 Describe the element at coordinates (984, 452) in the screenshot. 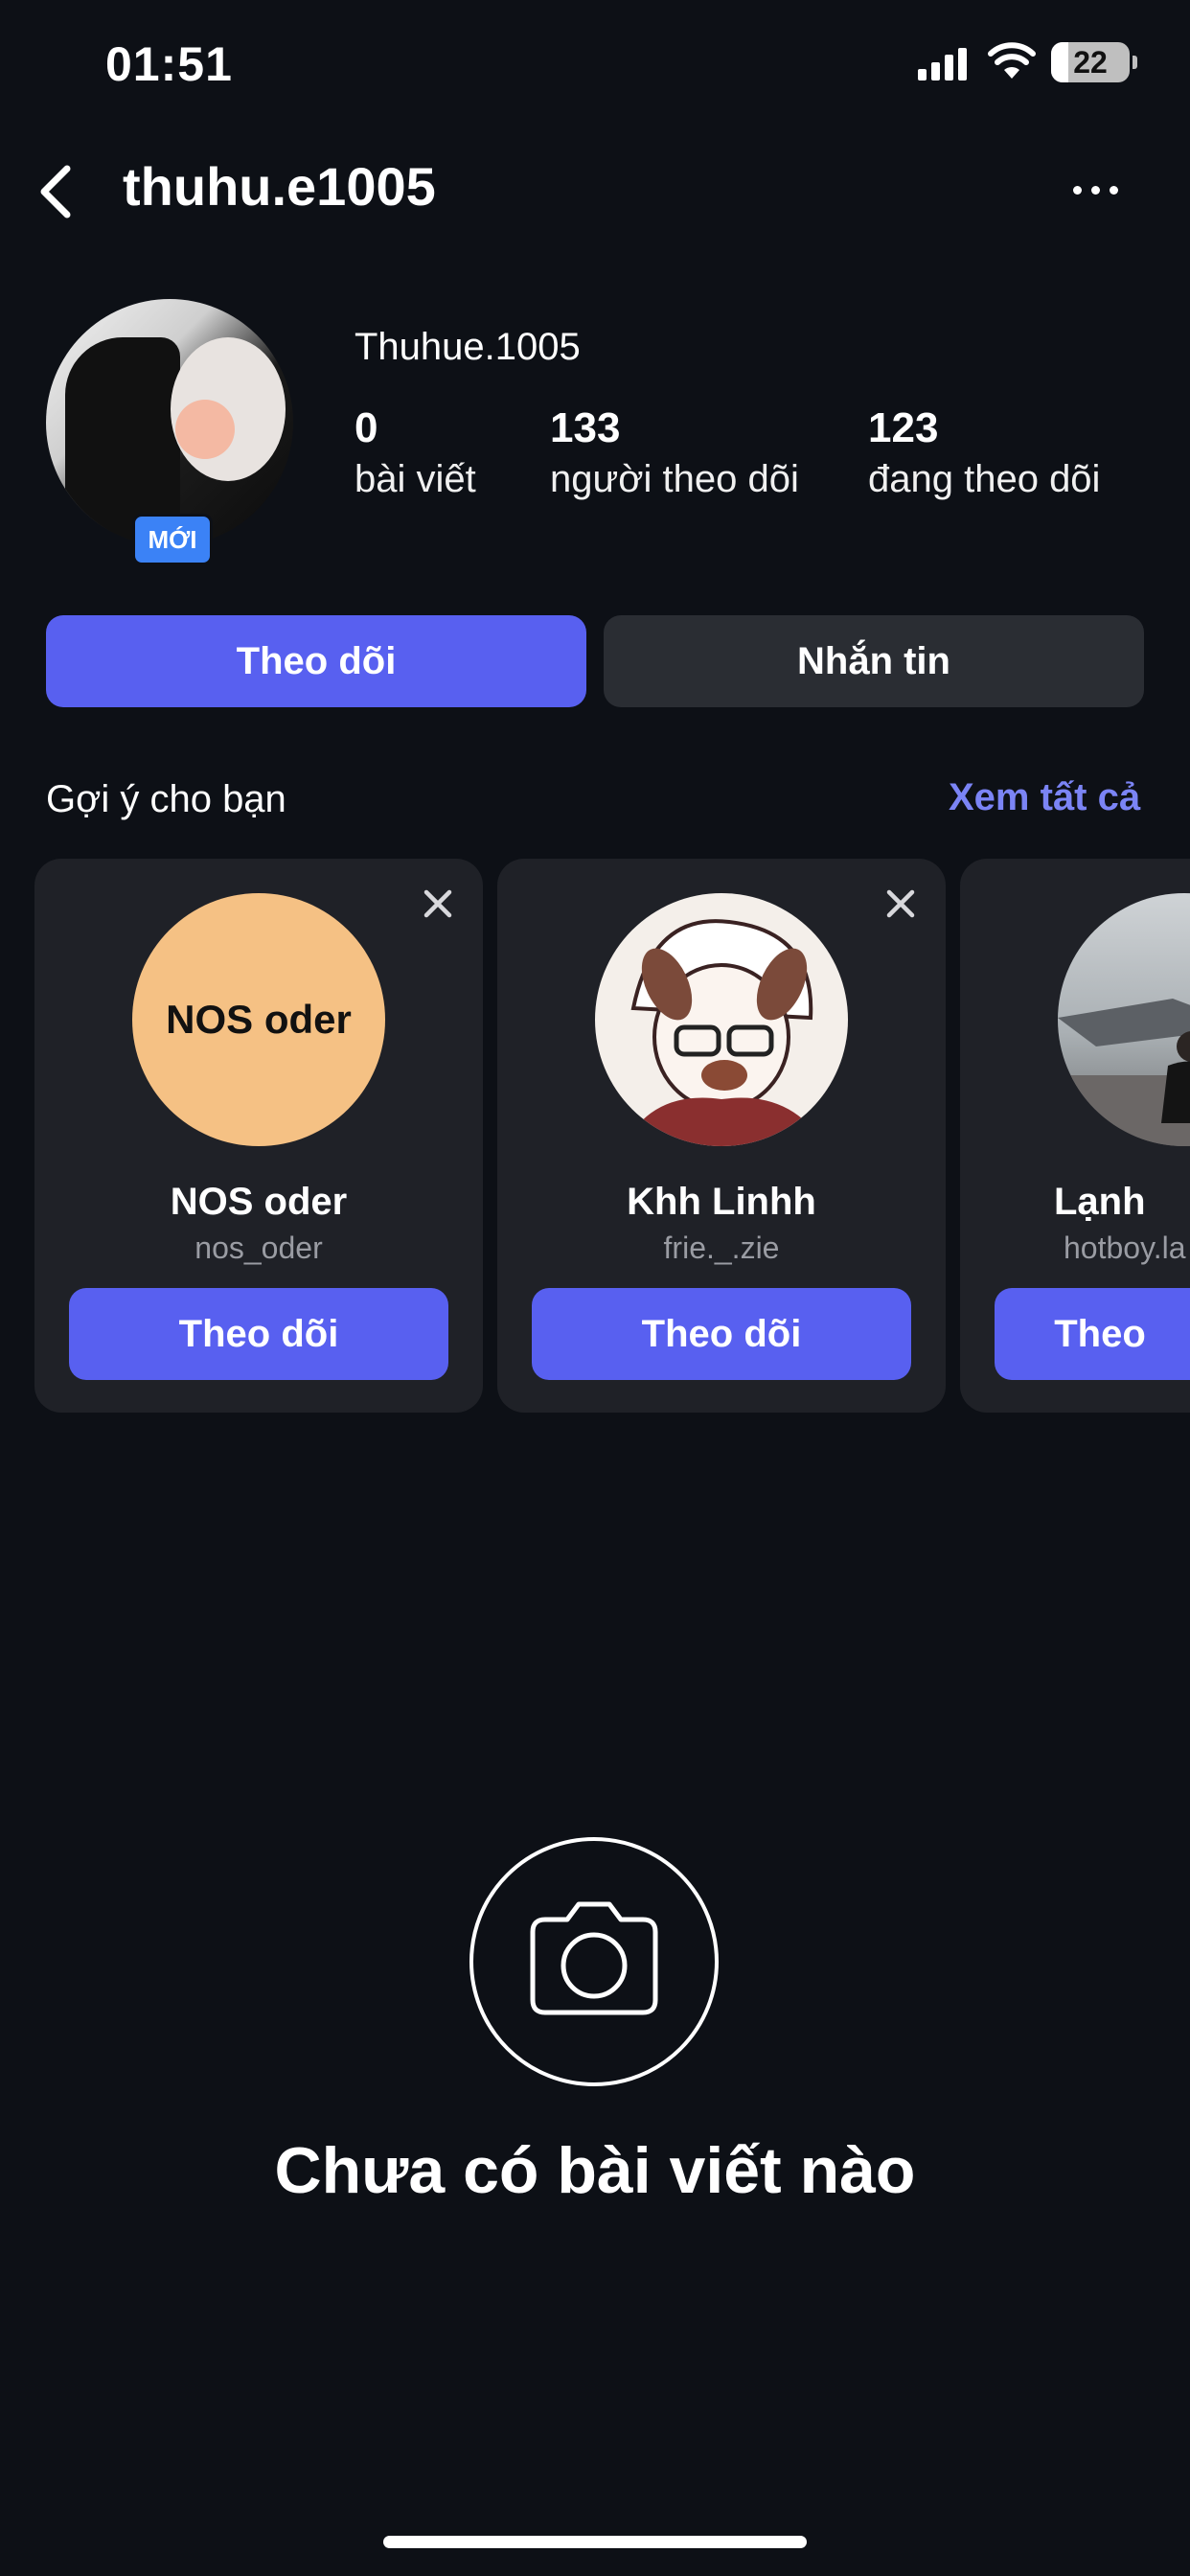

I see `stat-following: 123 đang theo dõi` at that location.